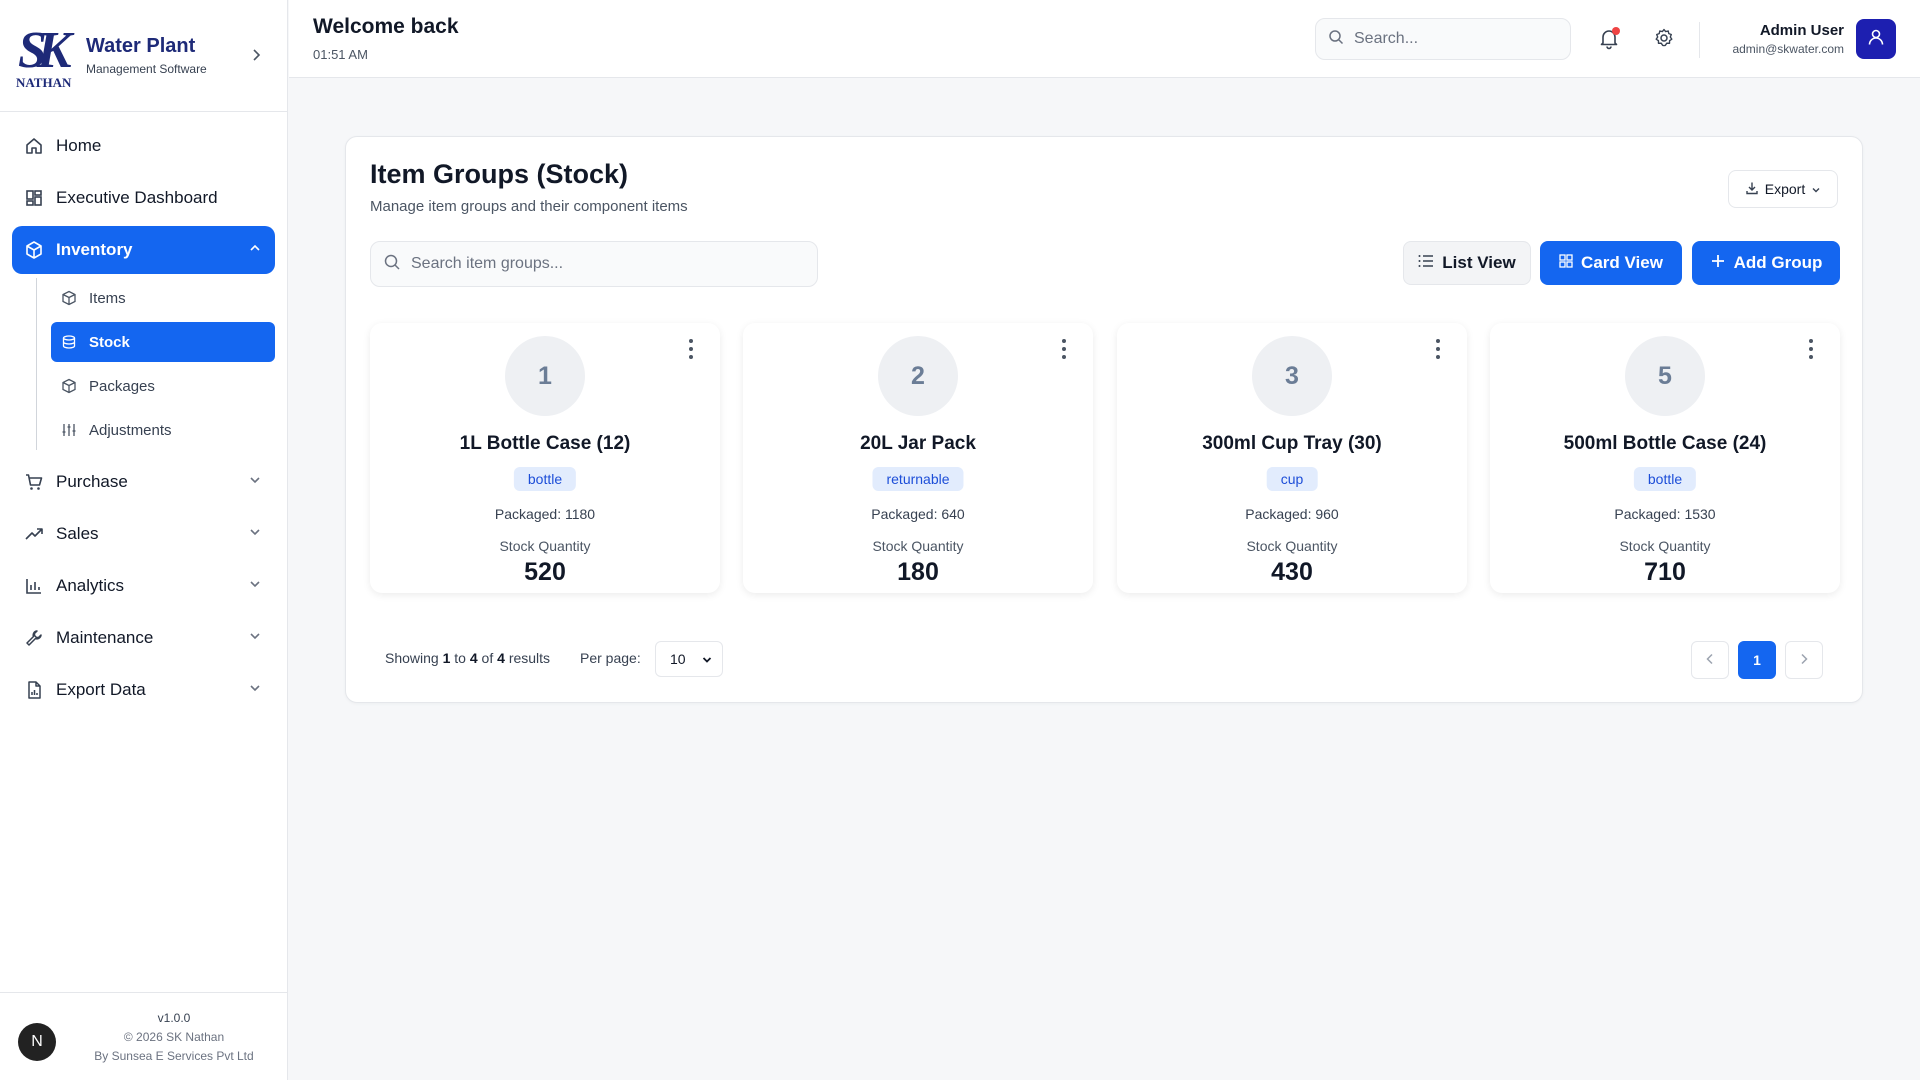 The height and width of the screenshot is (1080, 1920). What do you see at coordinates (918, 443) in the screenshot?
I see `group-name: 20L Jar Pack` at bounding box center [918, 443].